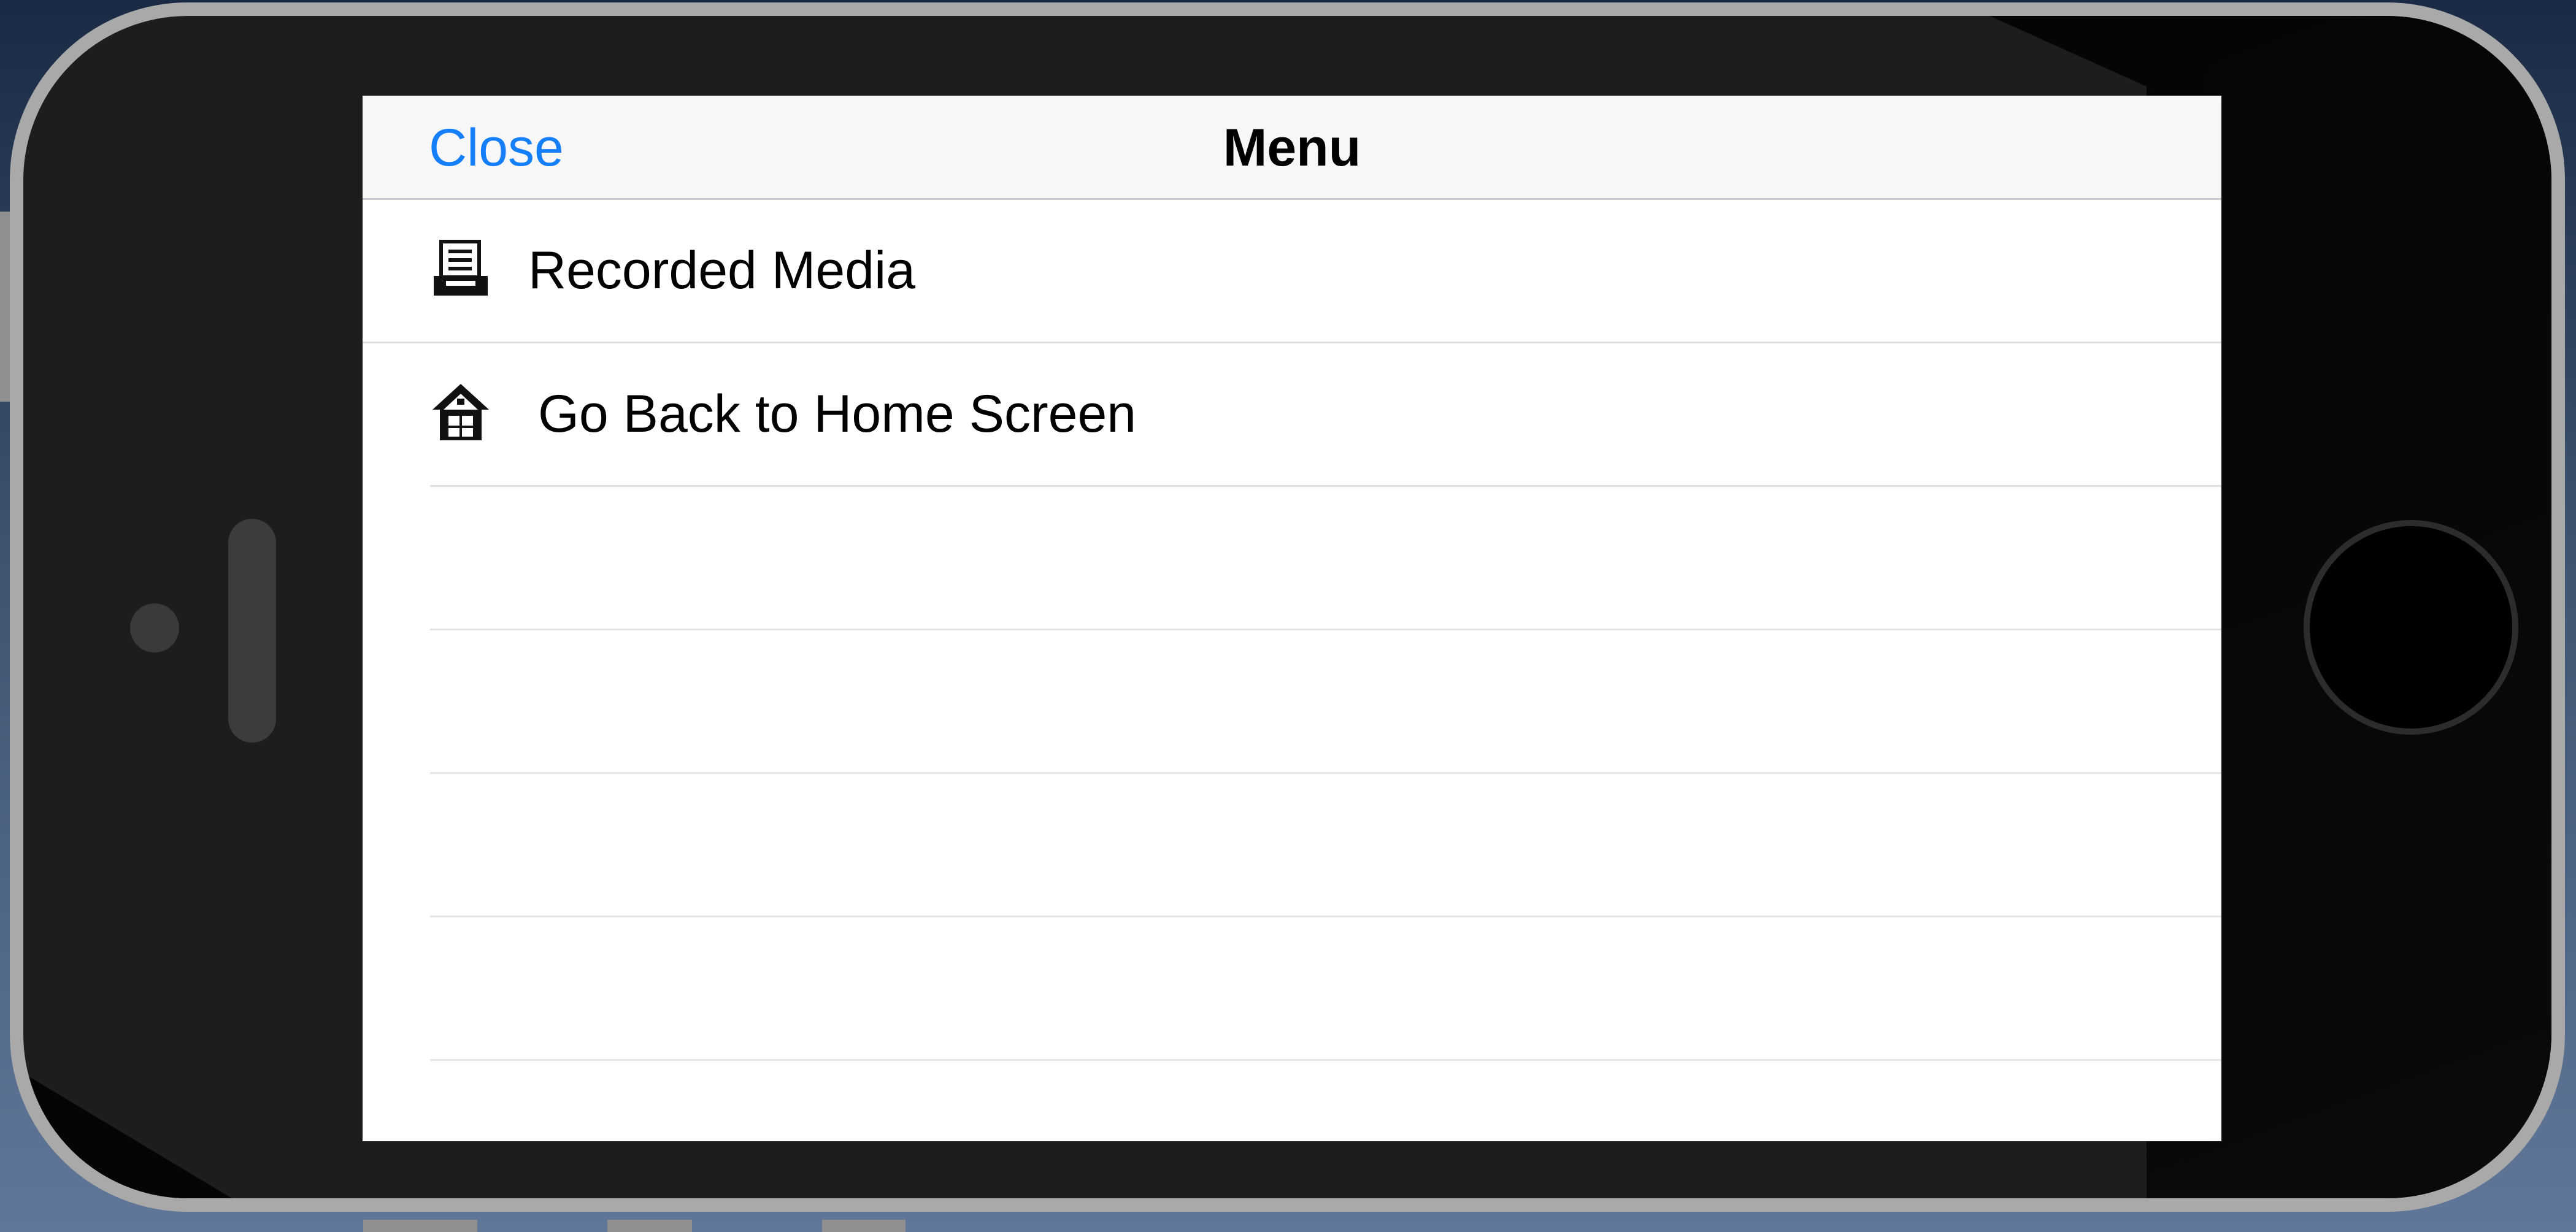 This screenshot has height=1232, width=2576. What do you see at coordinates (154, 627) in the screenshot?
I see `front-camera` at bounding box center [154, 627].